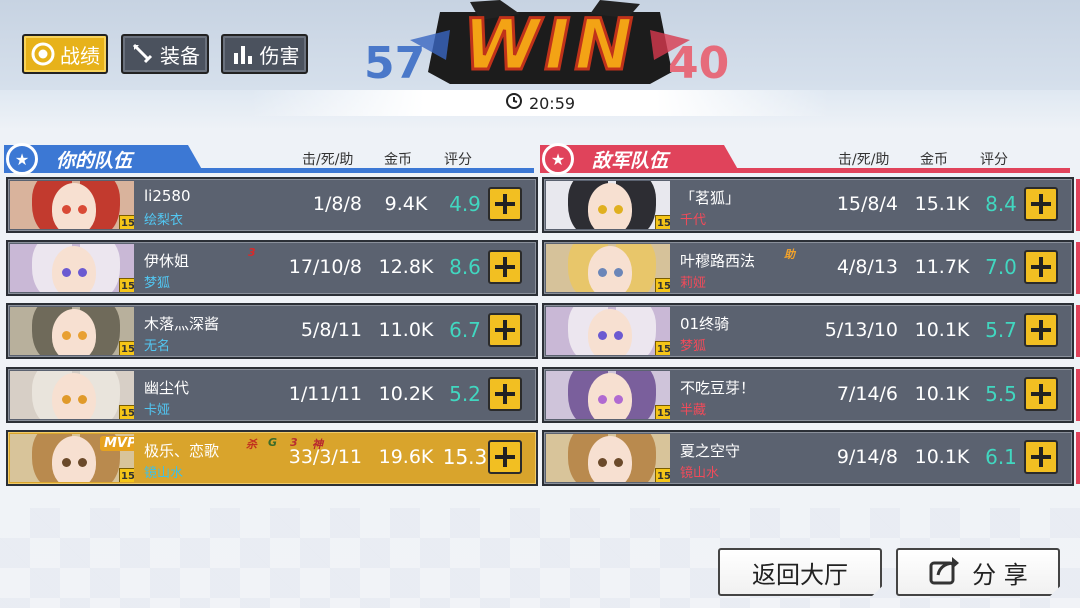  I want to click on win-banner: WIN, so click(550, 46).